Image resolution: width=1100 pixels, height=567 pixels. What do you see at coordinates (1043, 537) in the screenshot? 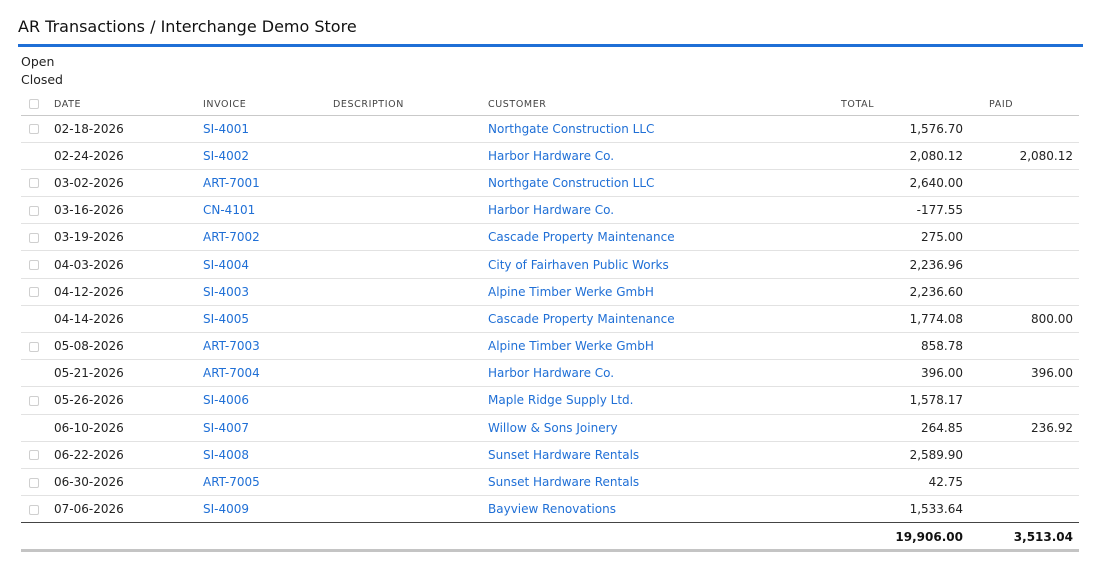
I see `paid-total: 3,513.04` at bounding box center [1043, 537].